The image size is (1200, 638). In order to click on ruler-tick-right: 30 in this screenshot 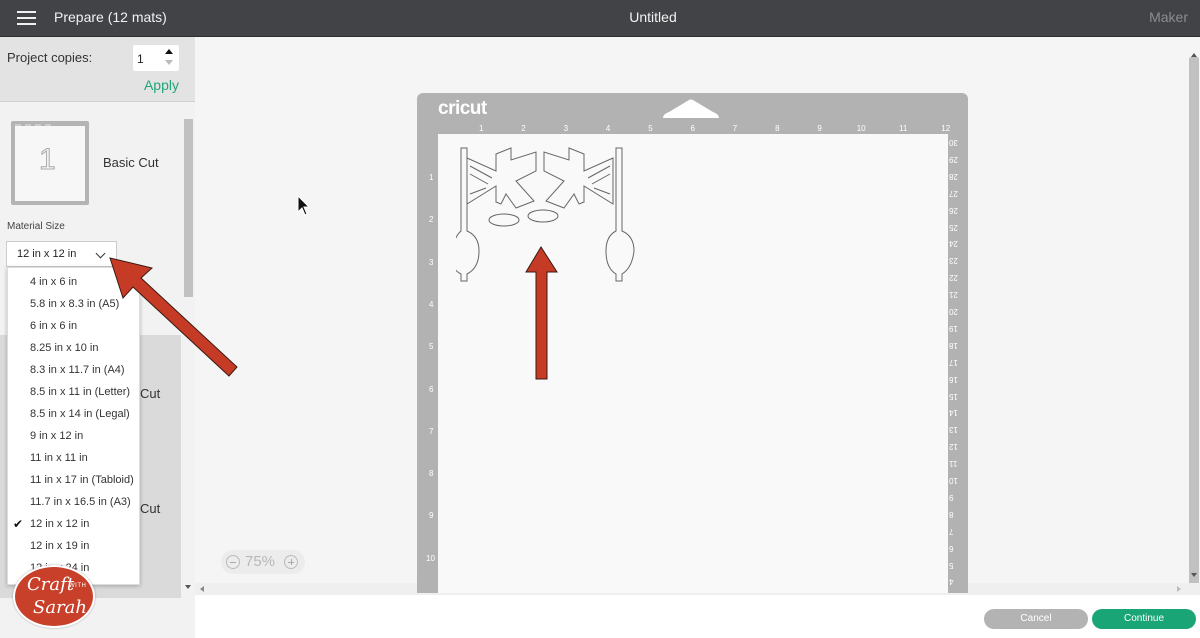, I will do `click(953, 142)`.